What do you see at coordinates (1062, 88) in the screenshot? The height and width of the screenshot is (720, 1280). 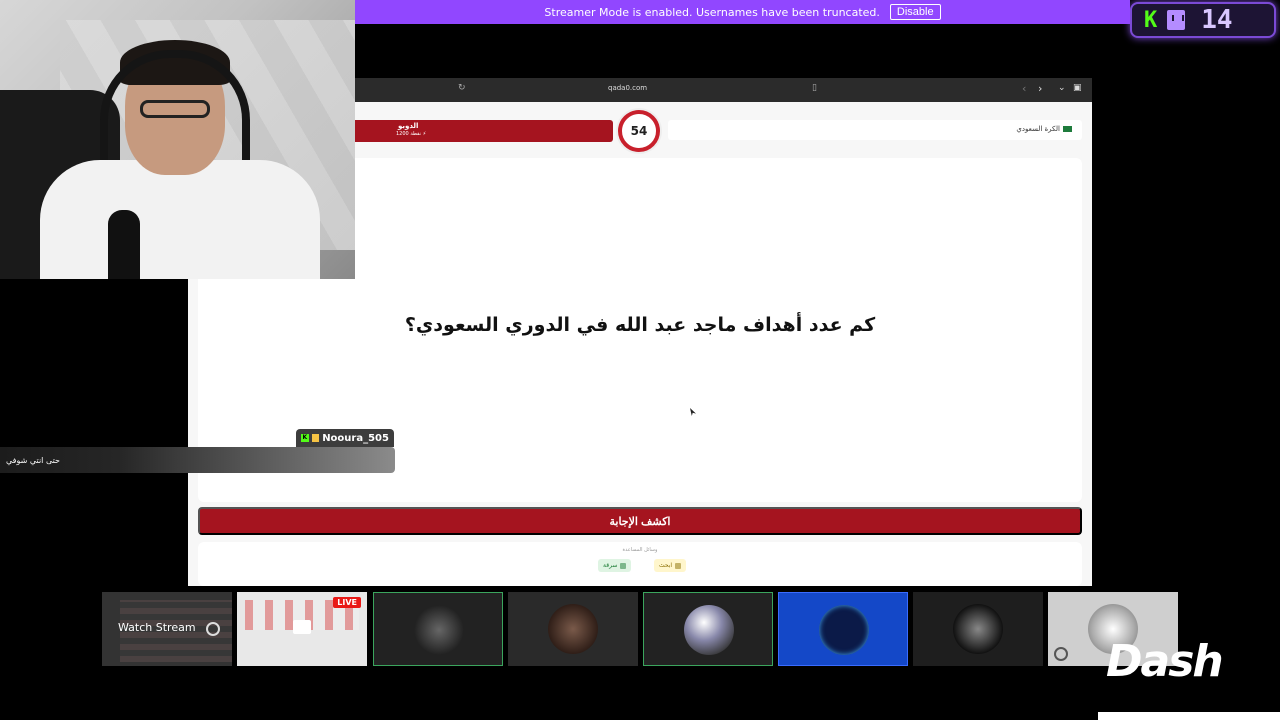 I see `tab-overview-icon: ⌄` at bounding box center [1062, 88].